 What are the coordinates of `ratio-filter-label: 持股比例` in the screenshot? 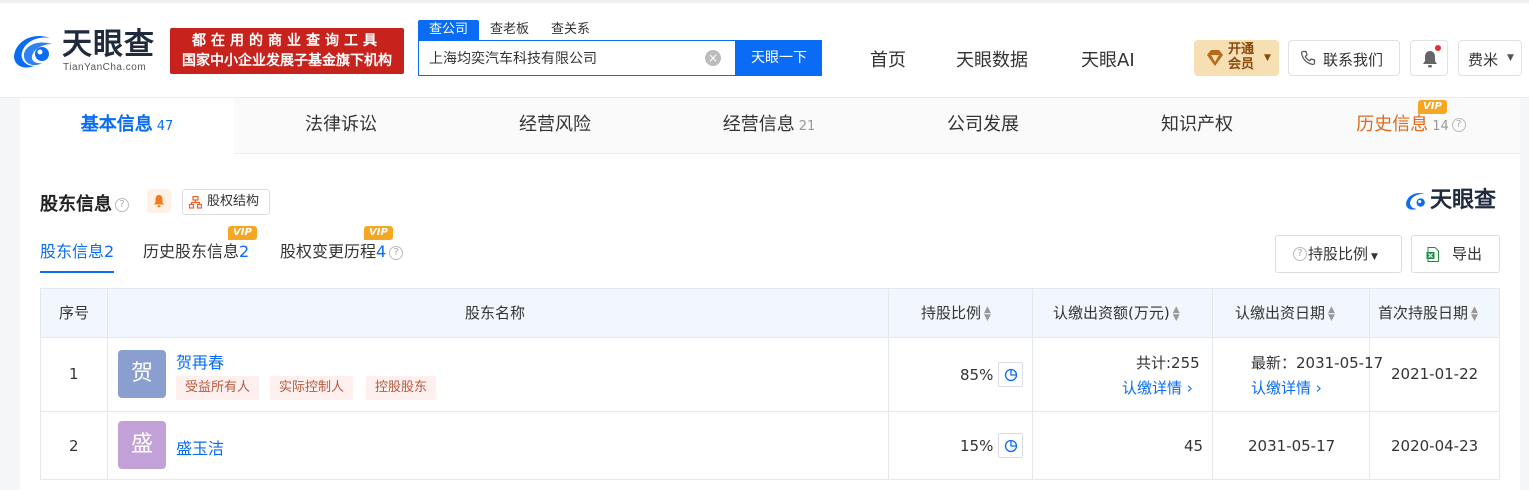 It's located at (1338, 254).